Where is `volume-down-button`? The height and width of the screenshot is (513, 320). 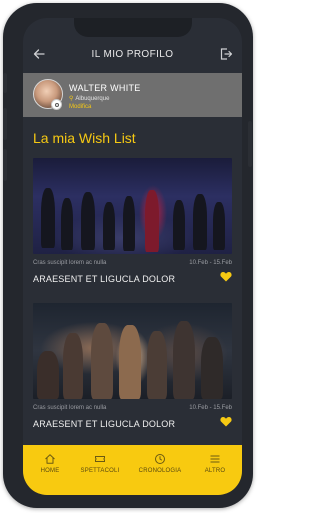
volume-down-button is located at coordinates (5, 165).